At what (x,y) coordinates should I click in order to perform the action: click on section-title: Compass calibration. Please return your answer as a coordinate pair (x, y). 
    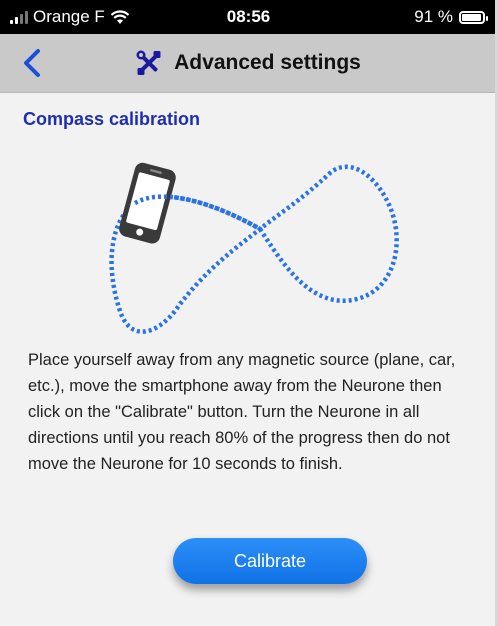
    Looking at the image, I should click on (112, 119).